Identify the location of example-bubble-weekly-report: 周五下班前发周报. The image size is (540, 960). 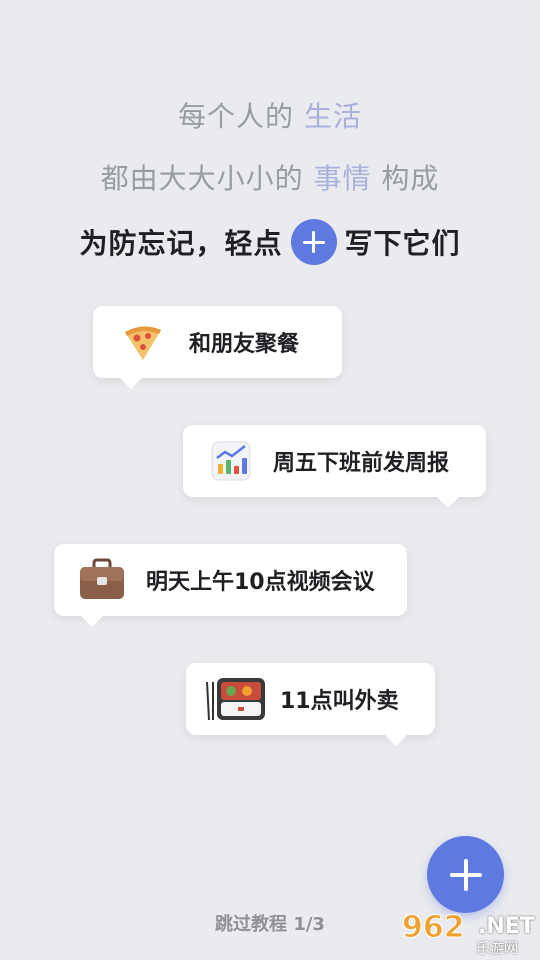
(334, 466).